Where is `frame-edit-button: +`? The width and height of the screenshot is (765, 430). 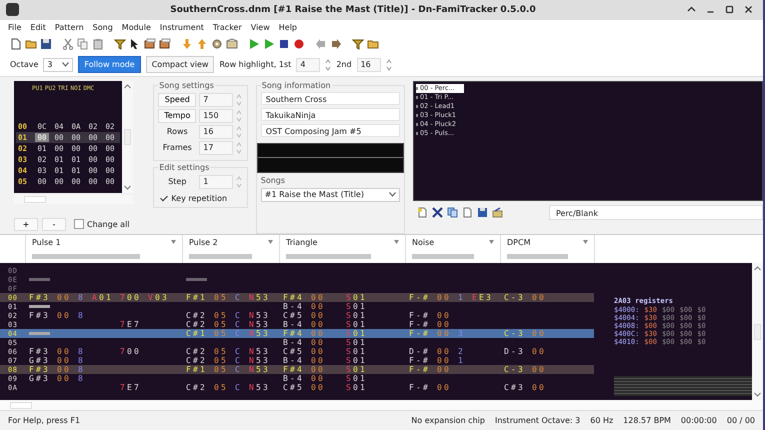 frame-edit-button: + is located at coordinates (26, 224).